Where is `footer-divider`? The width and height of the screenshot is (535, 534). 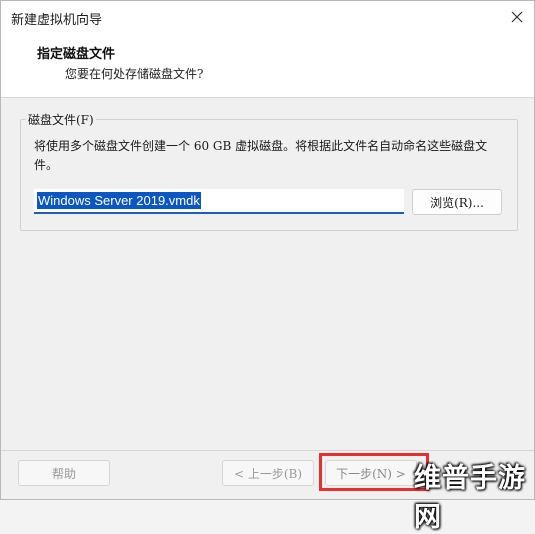
footer-divider is located at coordinates (267, 450).